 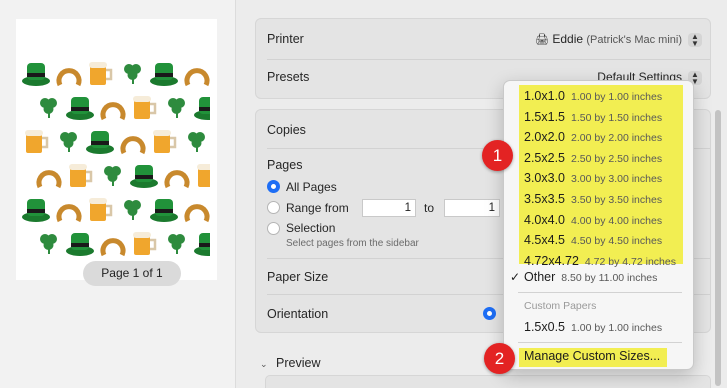 I want to click on selection-label: Selection, so click(x=311, y=228).